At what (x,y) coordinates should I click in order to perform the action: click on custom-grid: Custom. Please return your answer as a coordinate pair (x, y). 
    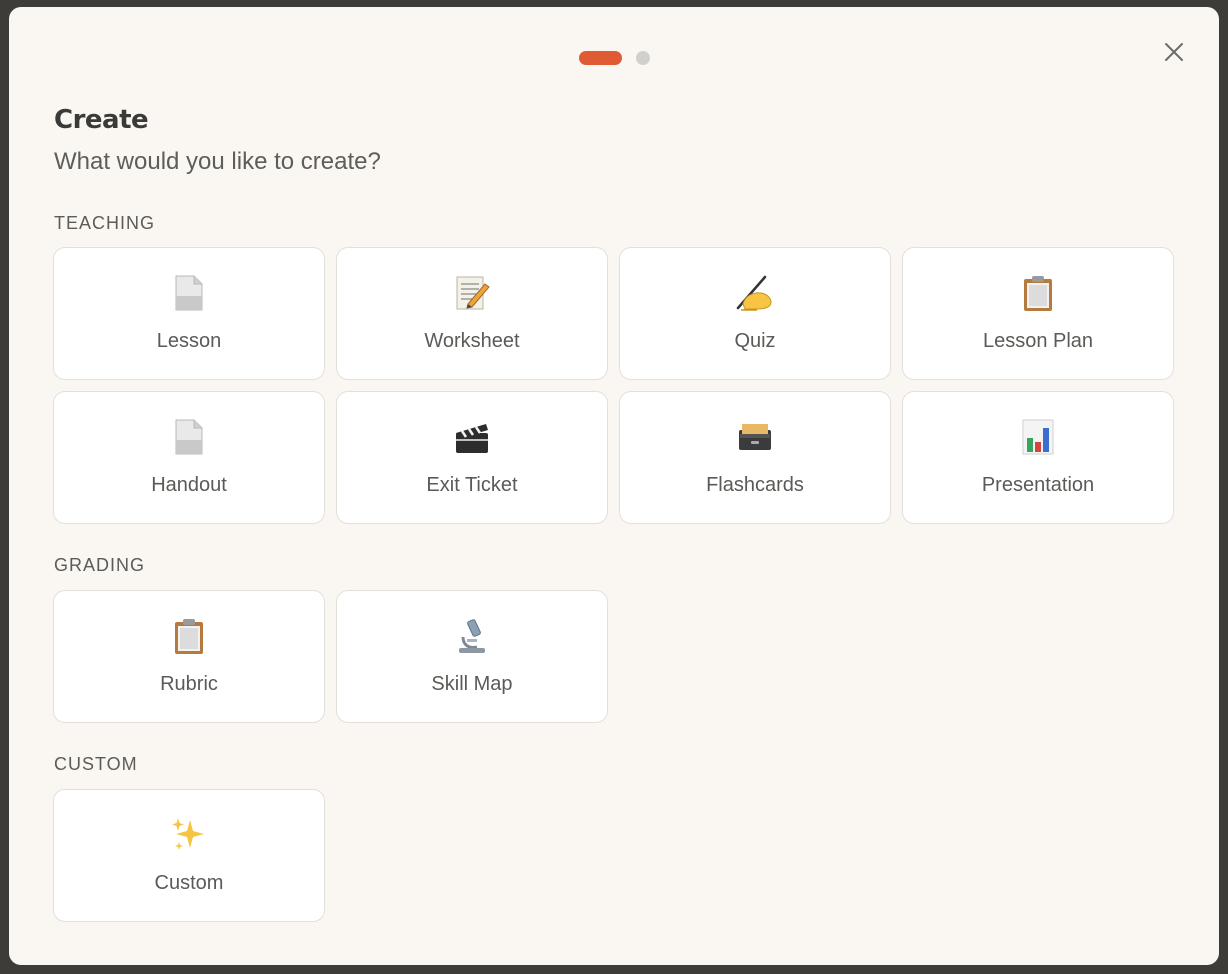
    Looking at the image, I should click on (613, 855).